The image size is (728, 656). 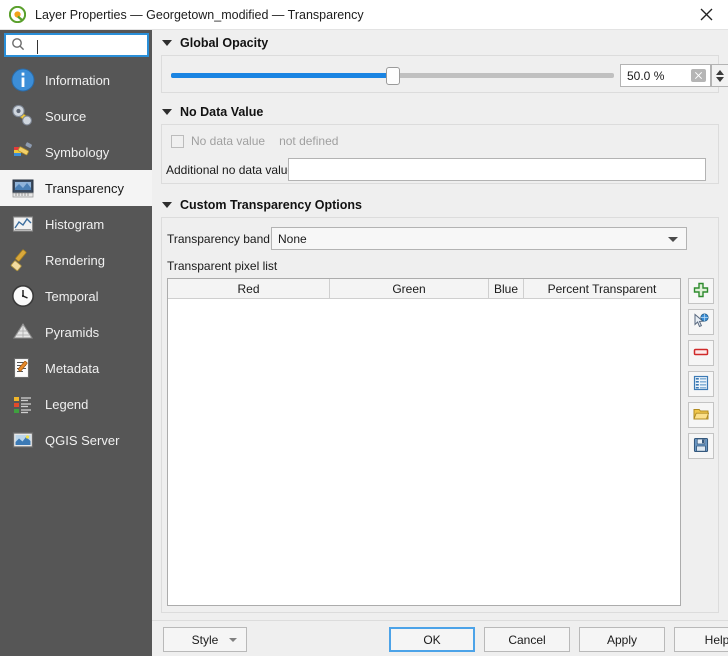 I want to click on no-data-value-checkbox, so click(x=177, y=141).